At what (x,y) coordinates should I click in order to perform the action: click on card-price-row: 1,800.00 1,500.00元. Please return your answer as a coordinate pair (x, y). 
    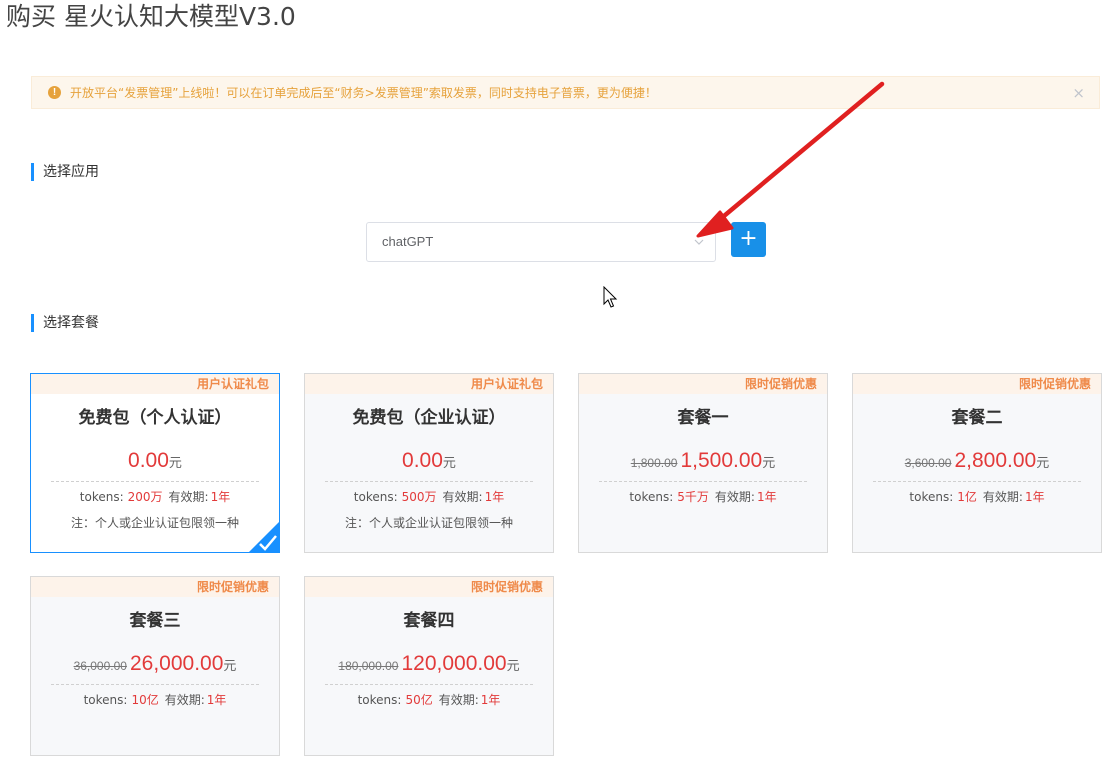
    Looking at the image, I should click on (703, 465).